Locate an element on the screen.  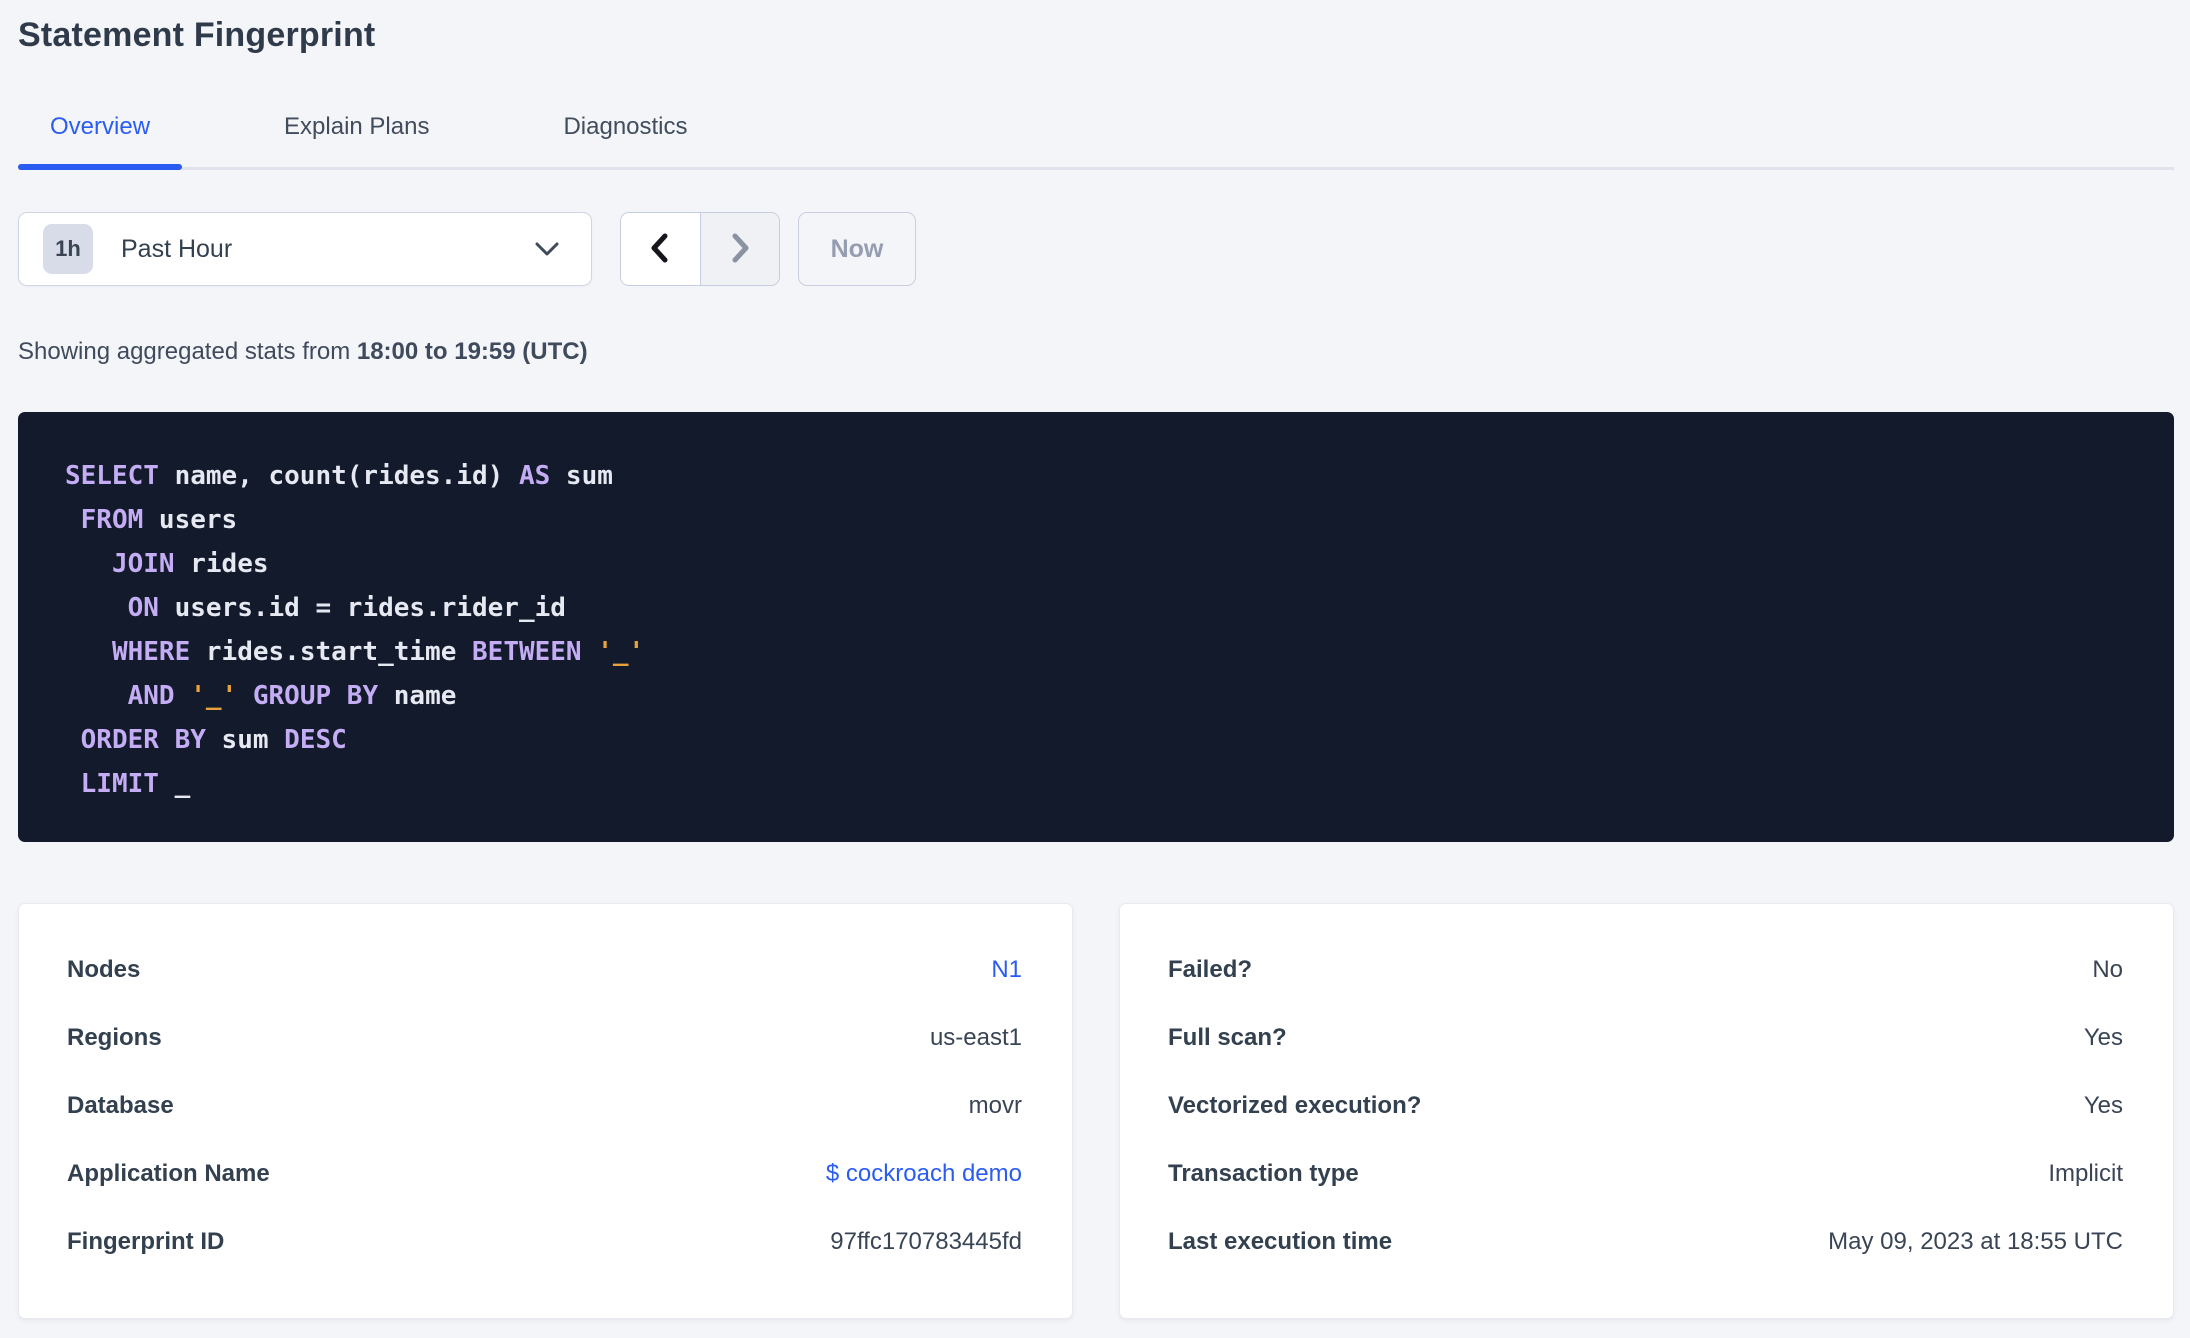
sql-token: rides is located at coordinates (221, 564).